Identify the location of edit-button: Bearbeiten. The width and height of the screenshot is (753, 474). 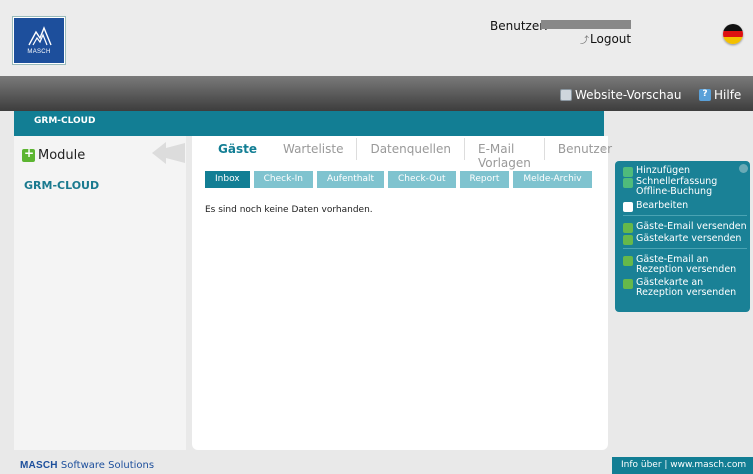
(655, 206).